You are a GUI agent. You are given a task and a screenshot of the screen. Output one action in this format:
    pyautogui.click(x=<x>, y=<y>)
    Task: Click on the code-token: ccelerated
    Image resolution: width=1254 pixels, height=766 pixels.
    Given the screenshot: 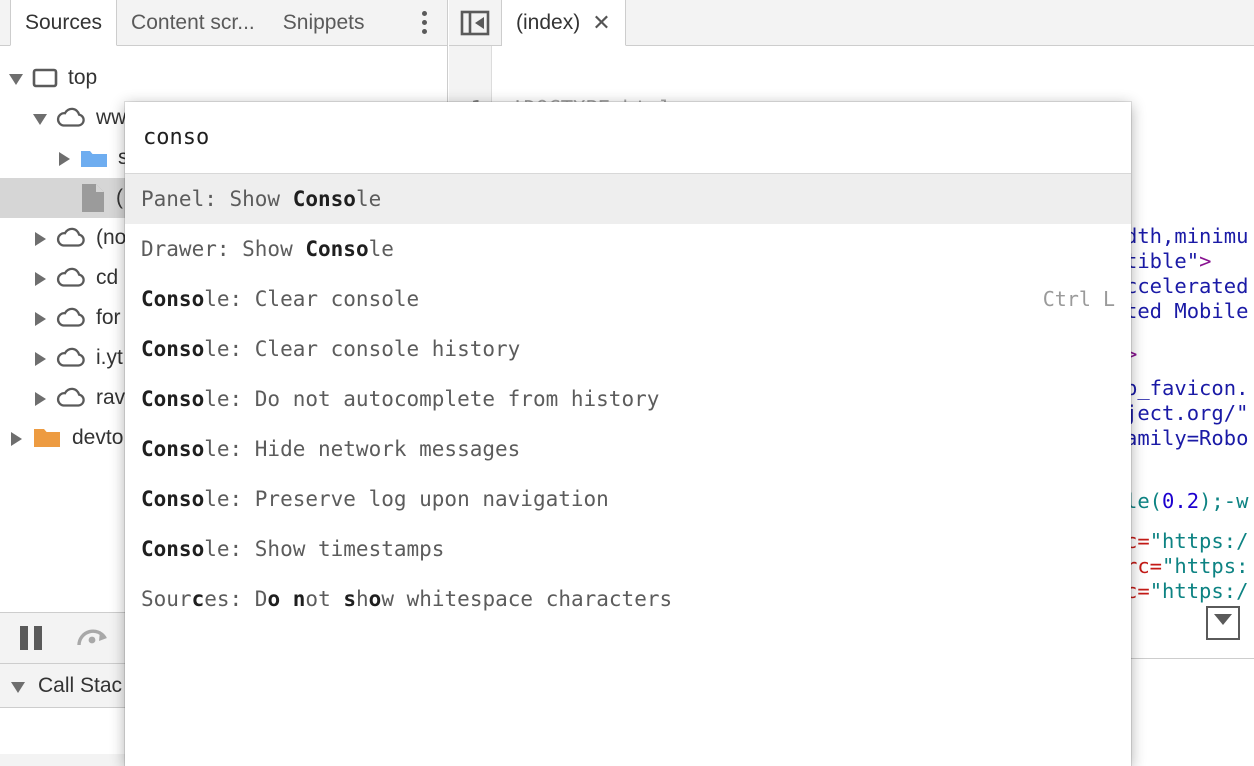 What is the action you would take?
    pyautogui.click(x=1187, y=286)
    